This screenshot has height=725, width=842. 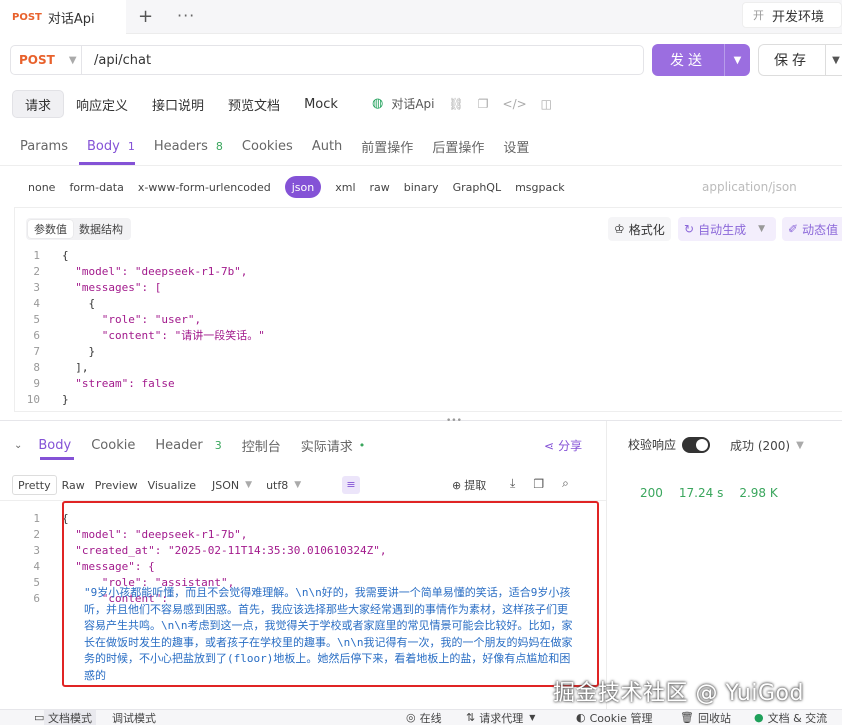 I want to click on mode-tab-api-doc: 接口说明, so click(x=178, y=104).